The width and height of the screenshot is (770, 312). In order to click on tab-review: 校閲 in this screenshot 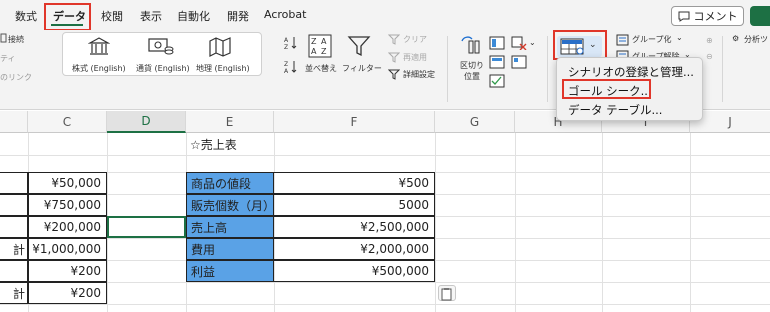, I will do `click(112, 16)`.